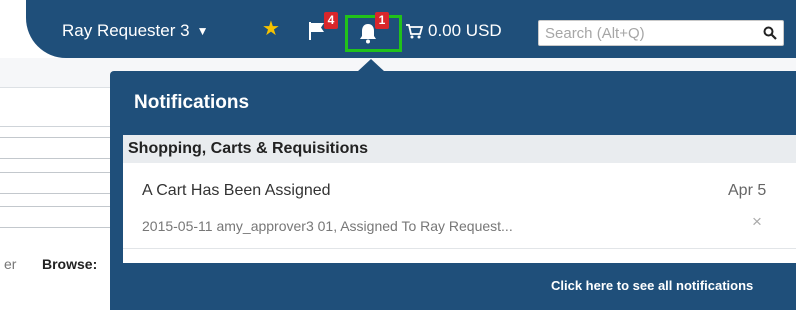  Describe the element at coordinates (271, 29) in the screenshot. I see `star-icon: ★` at that location.